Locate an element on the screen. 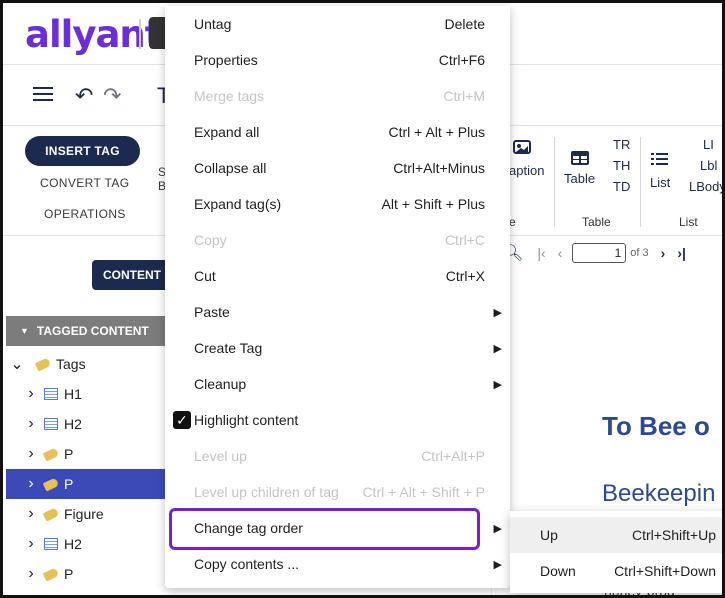 Image resolution: width=725 pixels, height=598 pixels. menu-item-expand-tags: Expand tag(s) Alt + Shift + Plus is located at coordinates (337, 204).